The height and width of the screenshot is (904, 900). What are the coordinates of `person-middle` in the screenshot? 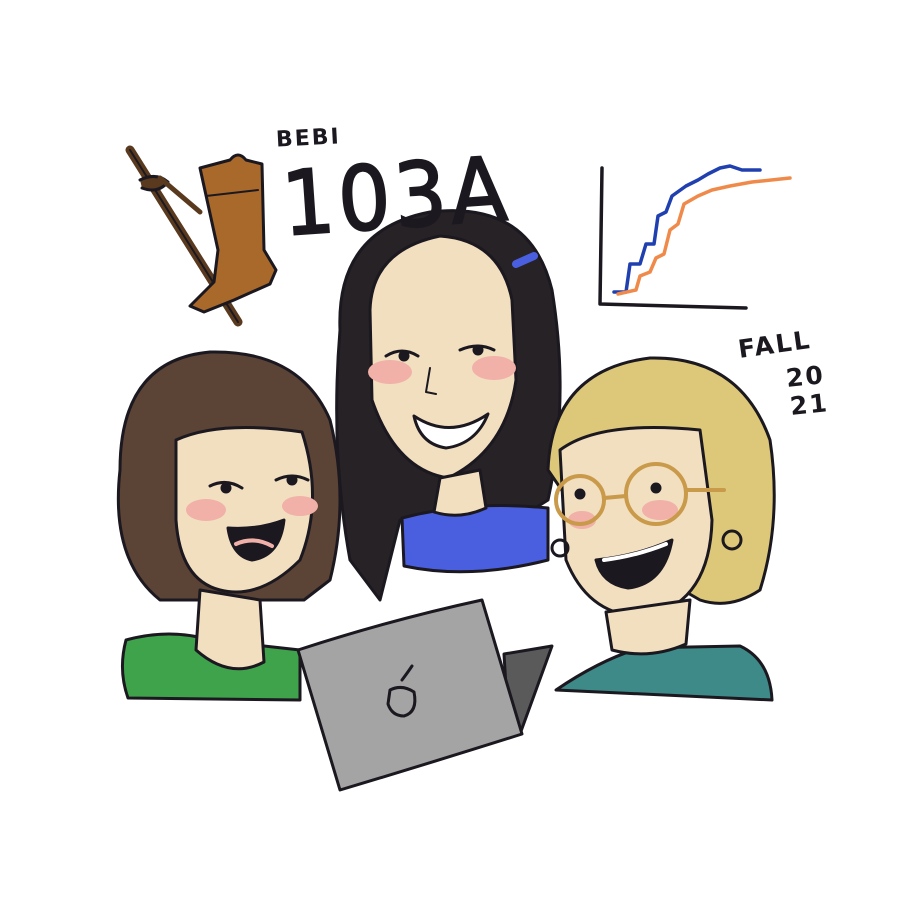 It's located at (448, 405).